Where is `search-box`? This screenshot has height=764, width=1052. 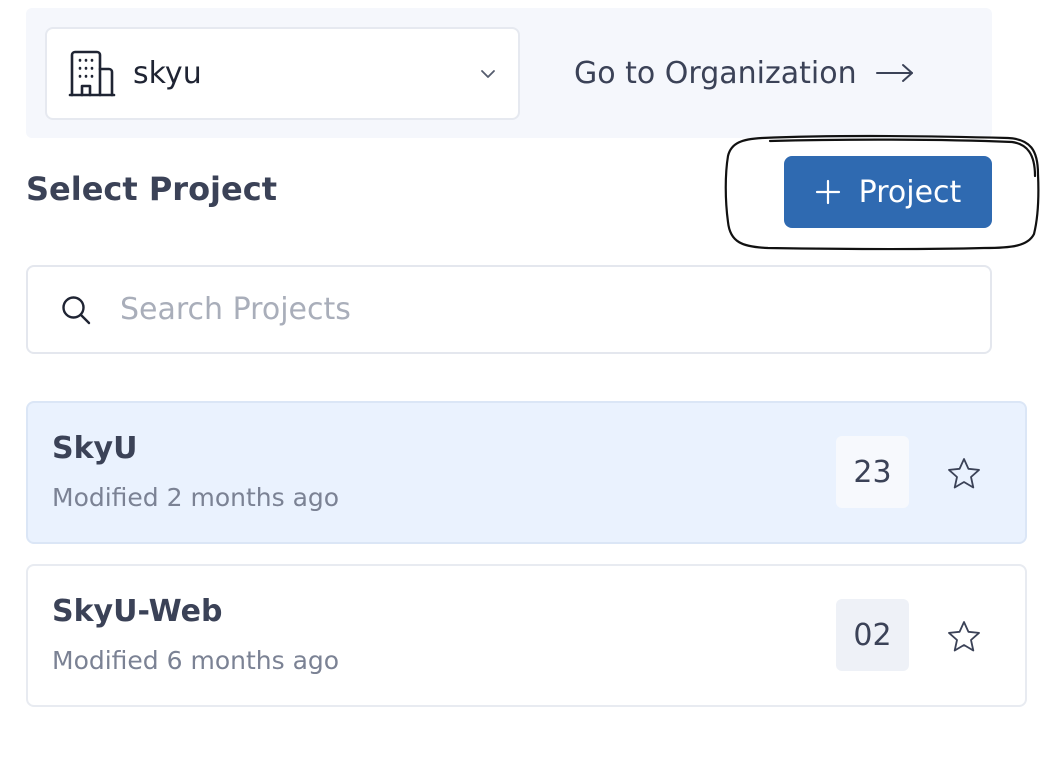
search-box is located at coordinates (509, 309).